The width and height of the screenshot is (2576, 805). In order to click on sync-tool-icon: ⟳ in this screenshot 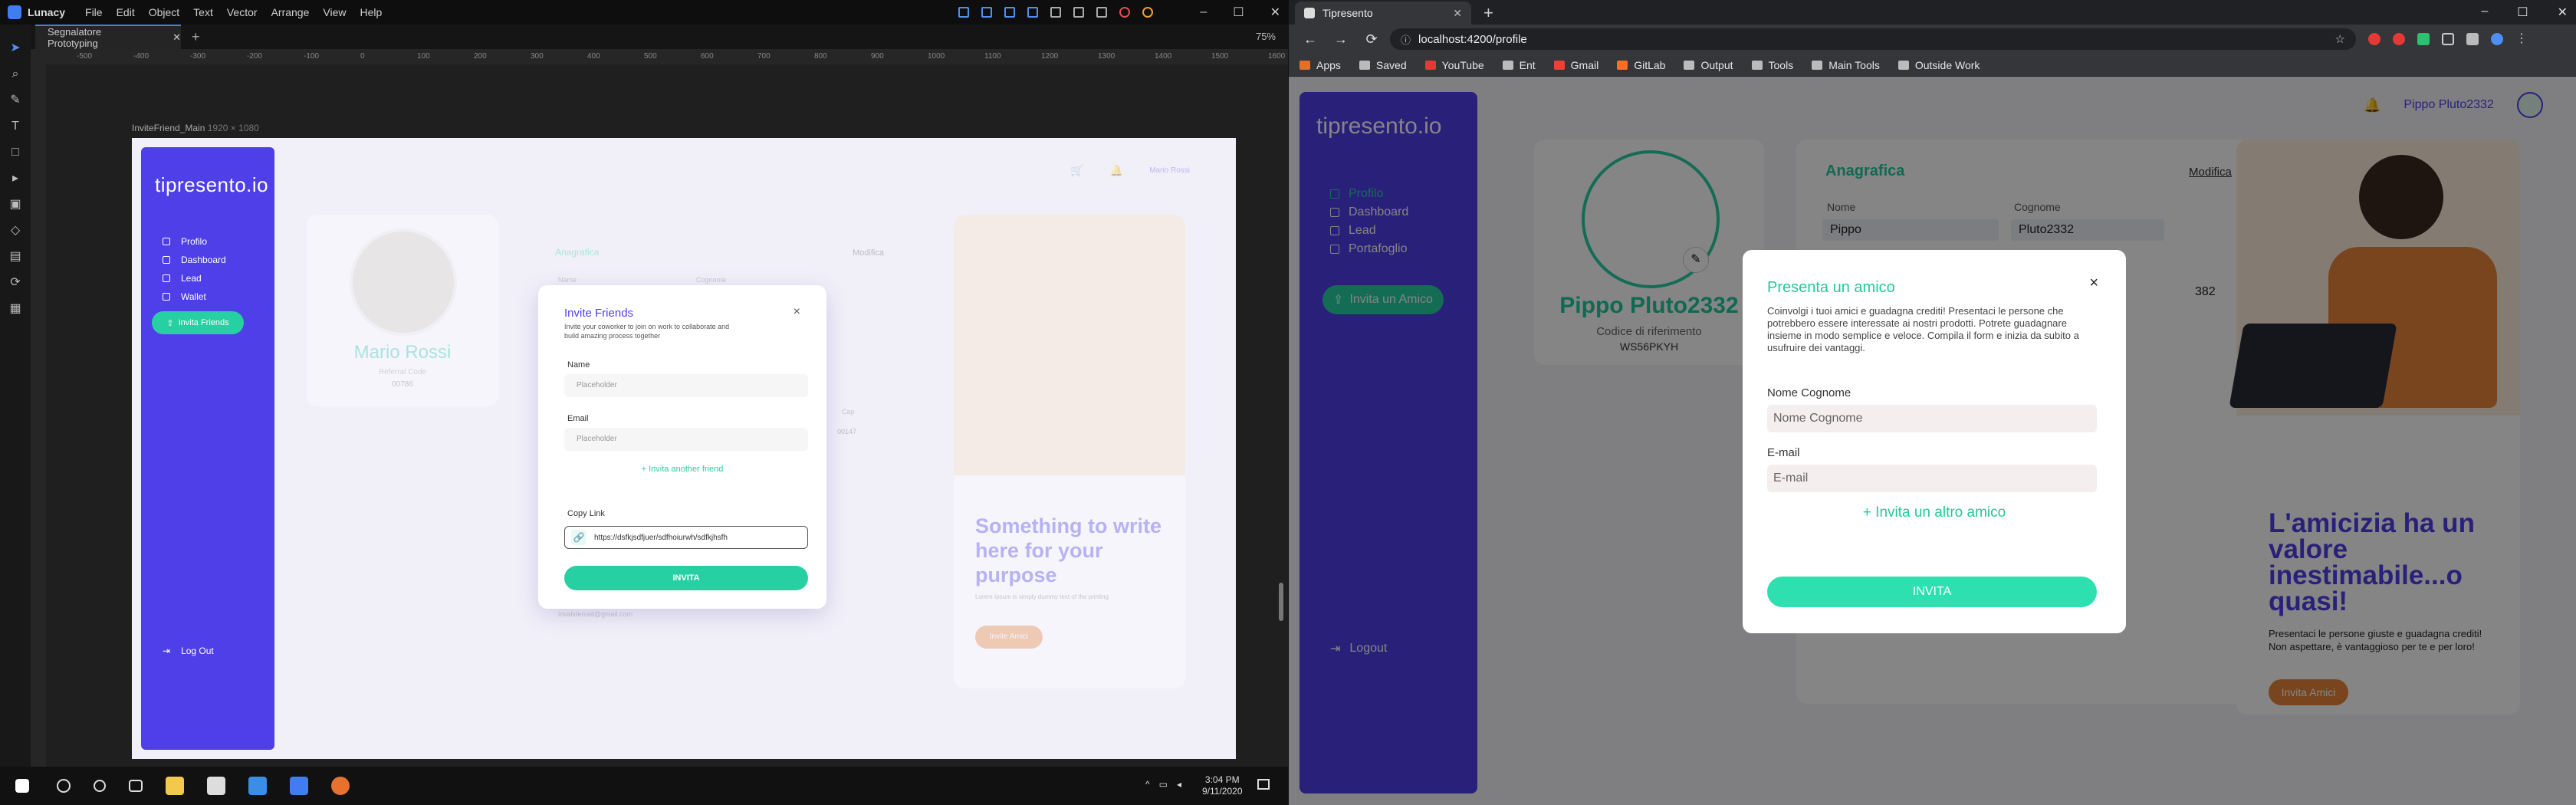, I will do `click(15, 283)`.